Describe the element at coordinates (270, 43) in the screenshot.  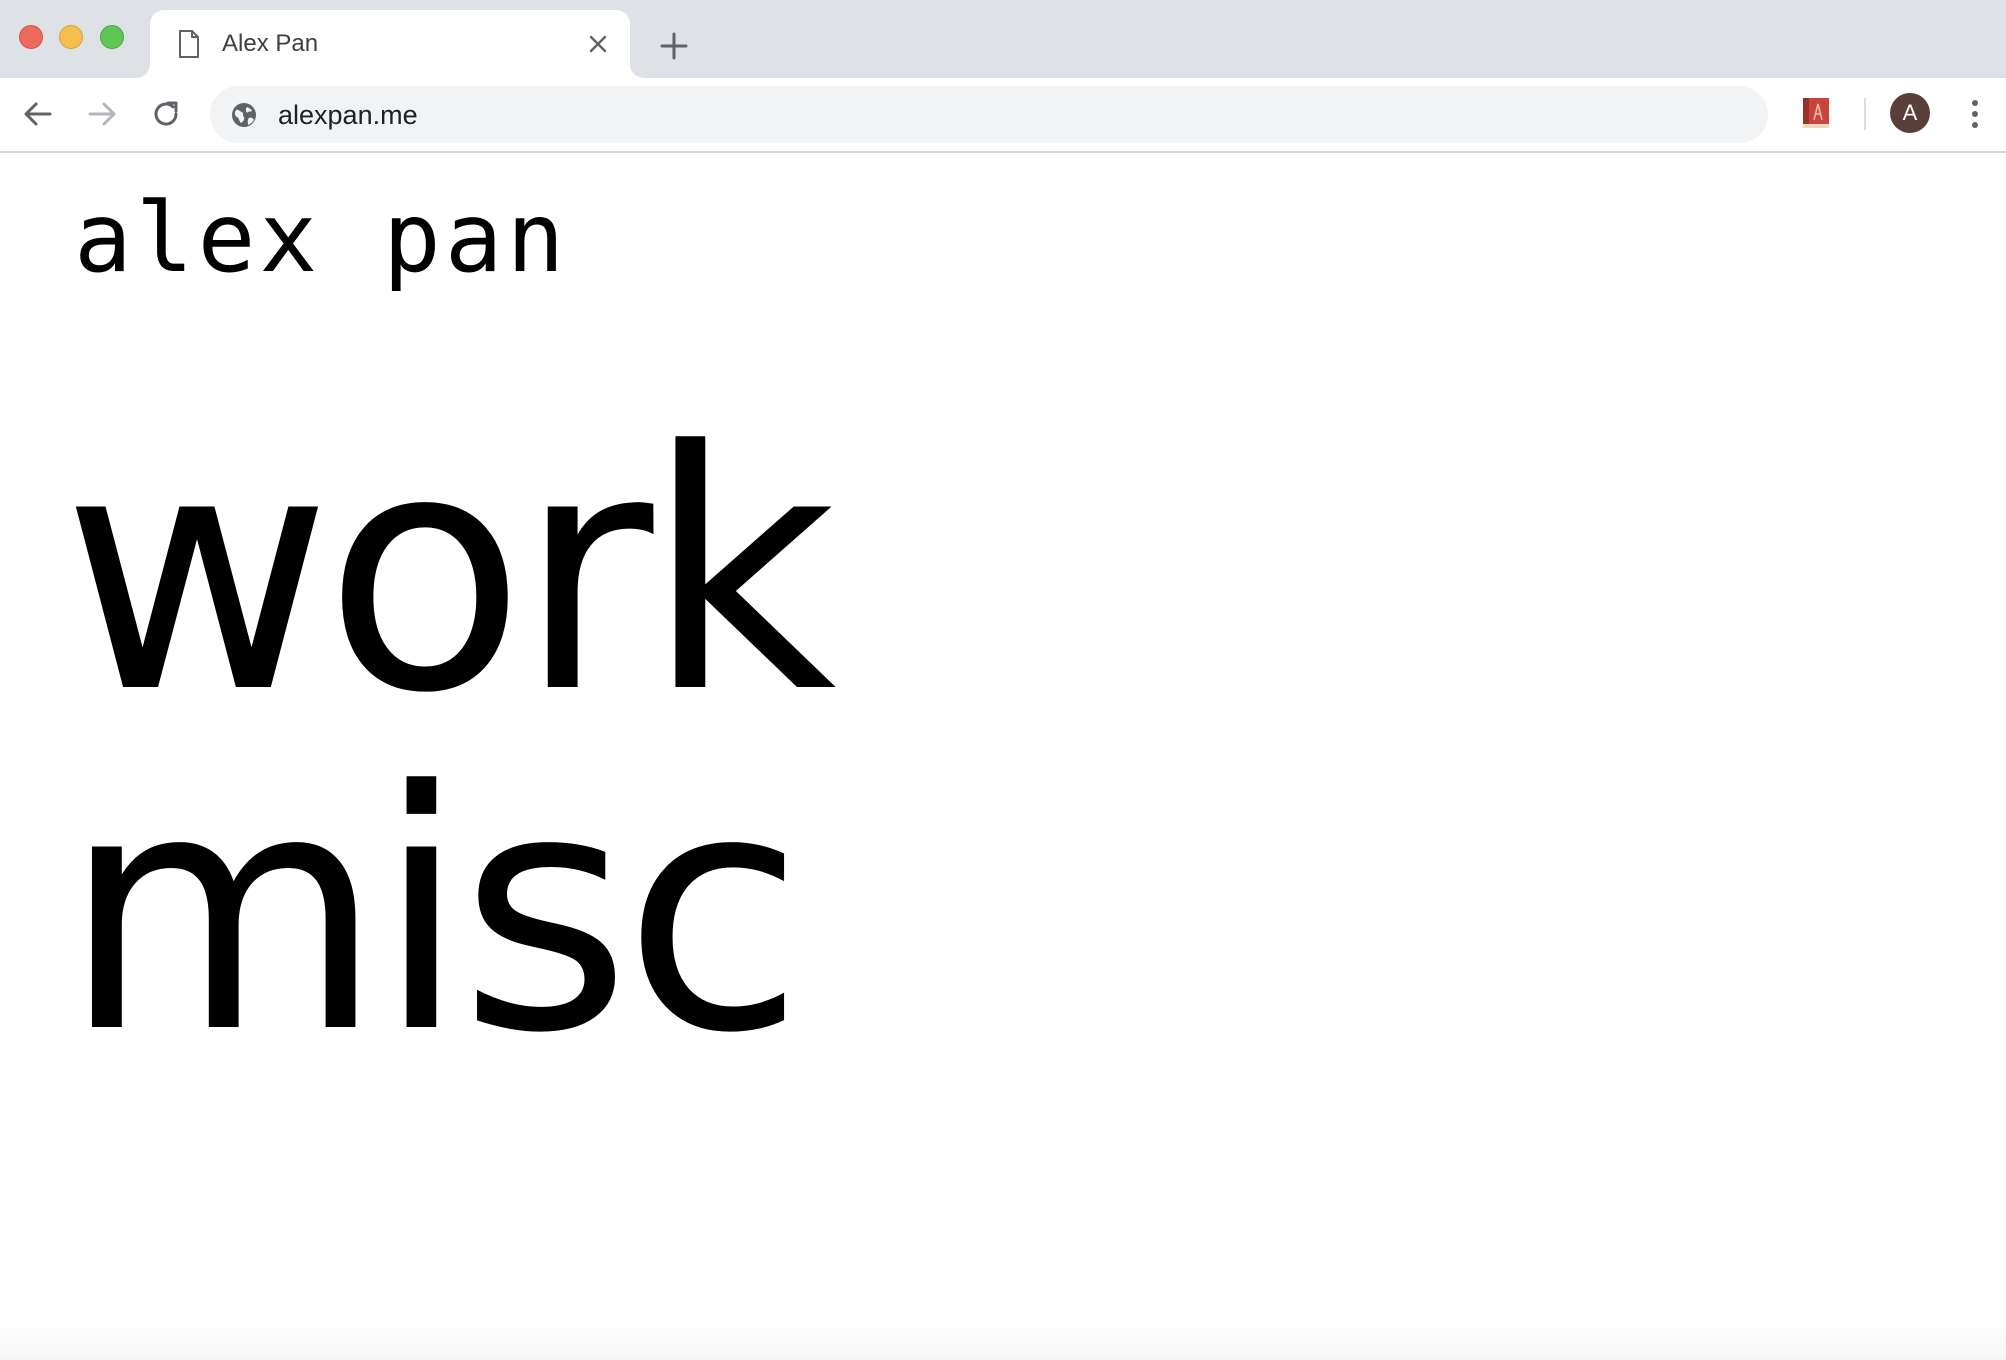
I see `tab-title: Alex Pan` at that location.